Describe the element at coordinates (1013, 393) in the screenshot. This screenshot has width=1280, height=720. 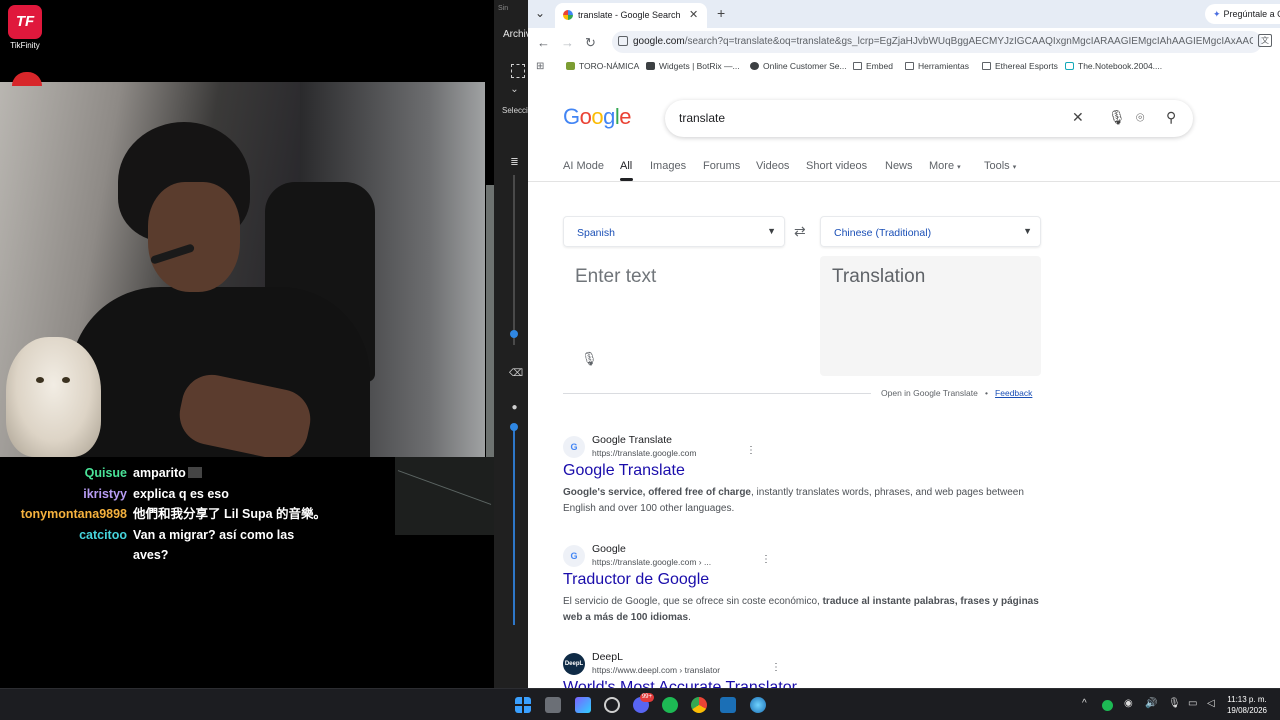
I see `feedback-link: Feedback` at that location.